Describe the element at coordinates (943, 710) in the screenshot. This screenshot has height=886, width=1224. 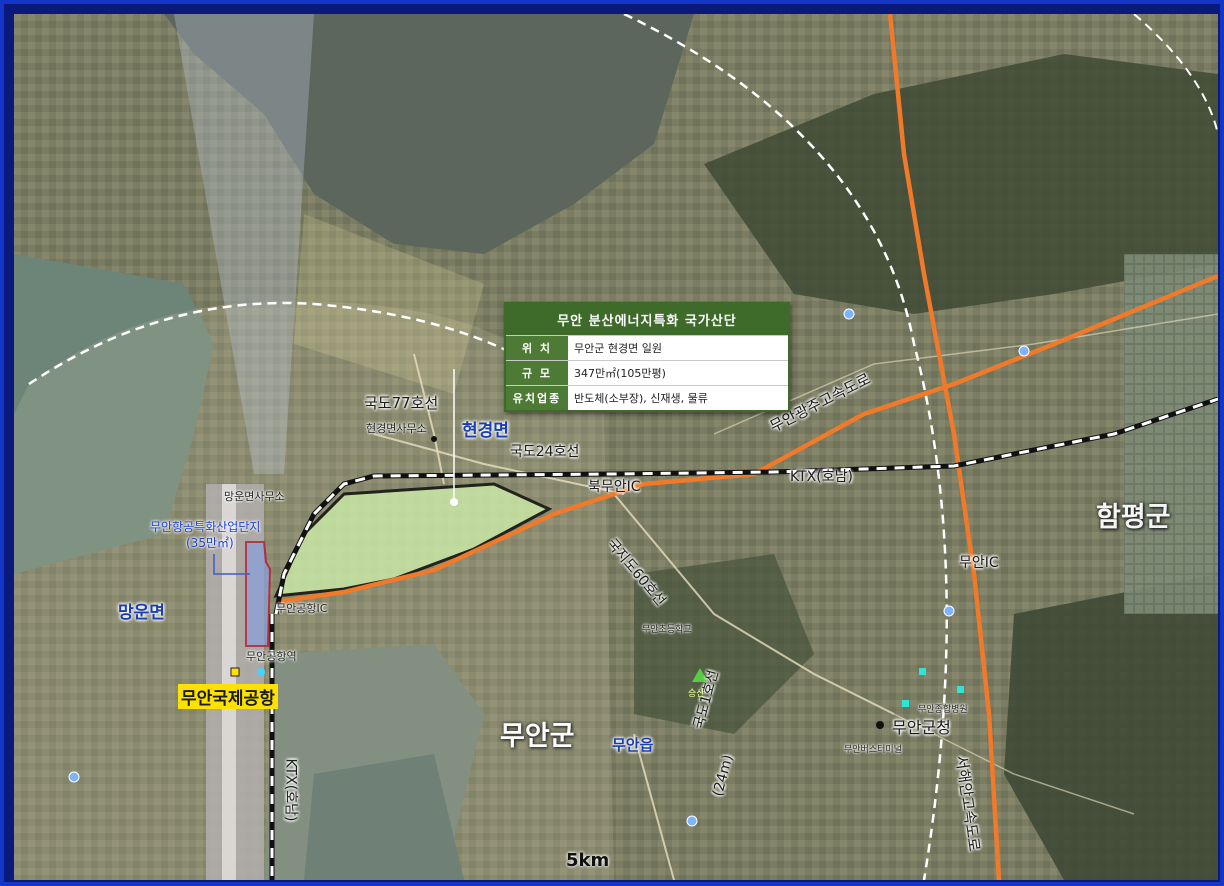
I see `hospital-label: 무안종합병원` at that location.